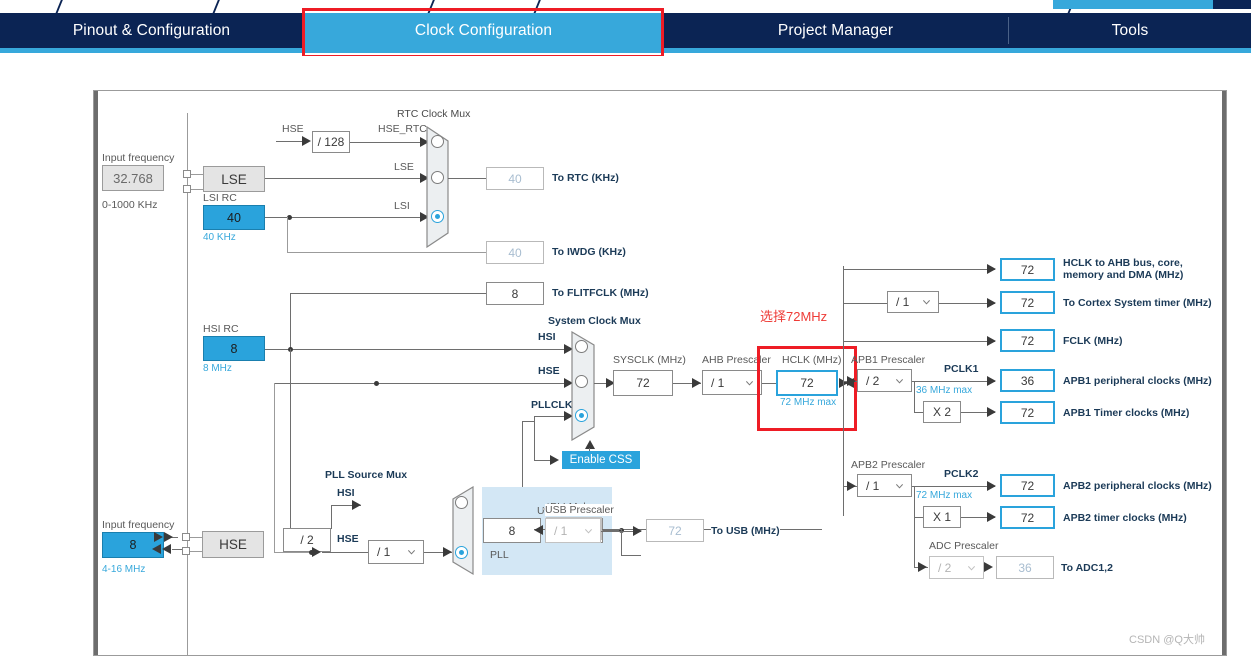  Describe the element at coordinates (437, 177) in the screenshot. I see `rtc-mux-radio-lse` at that location.